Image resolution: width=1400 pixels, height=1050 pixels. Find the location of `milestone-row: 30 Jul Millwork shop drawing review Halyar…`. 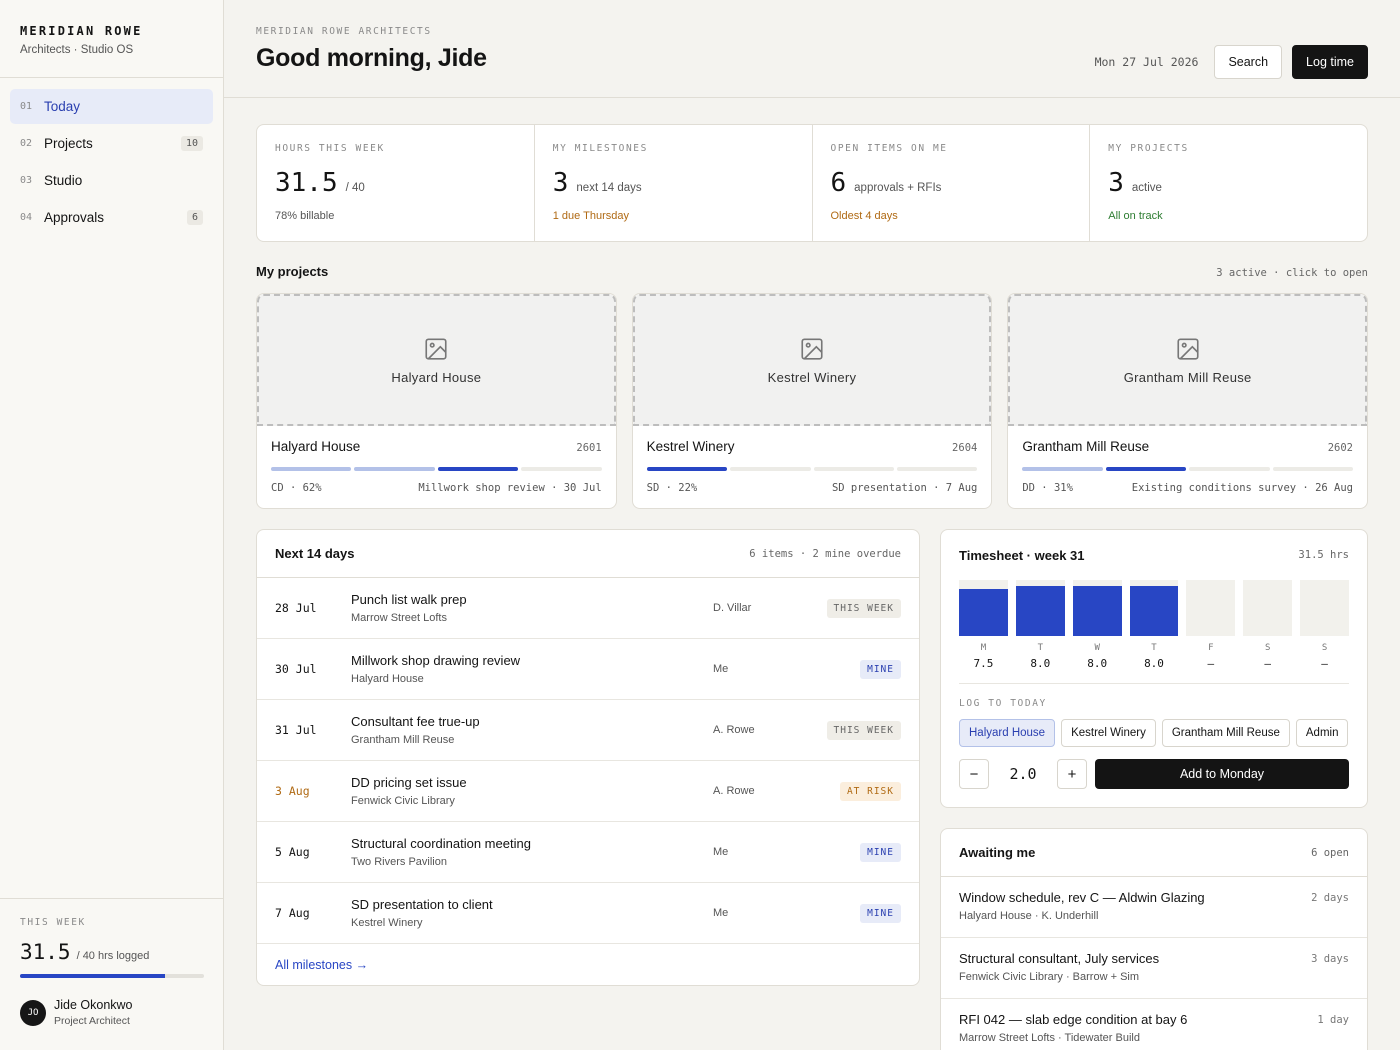

milestone-row: 30 Jul Millwork shop drawing review Halyar… is located at coordinates (588, 669).